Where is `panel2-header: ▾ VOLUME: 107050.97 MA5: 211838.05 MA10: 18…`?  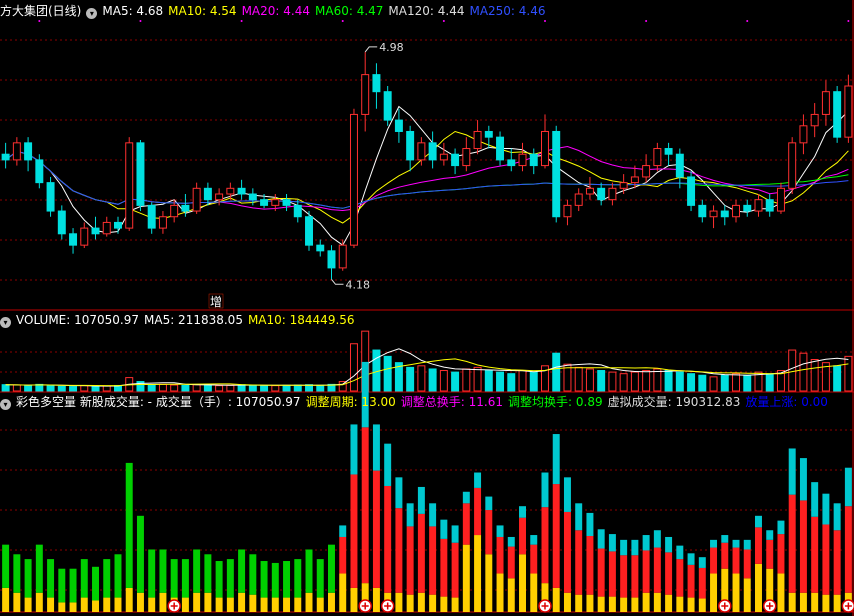 panel2-header: ▾ VOLUME: 107050.97 MA5: 211838.05 MA10: 18… is located at coordinates (182, 320).